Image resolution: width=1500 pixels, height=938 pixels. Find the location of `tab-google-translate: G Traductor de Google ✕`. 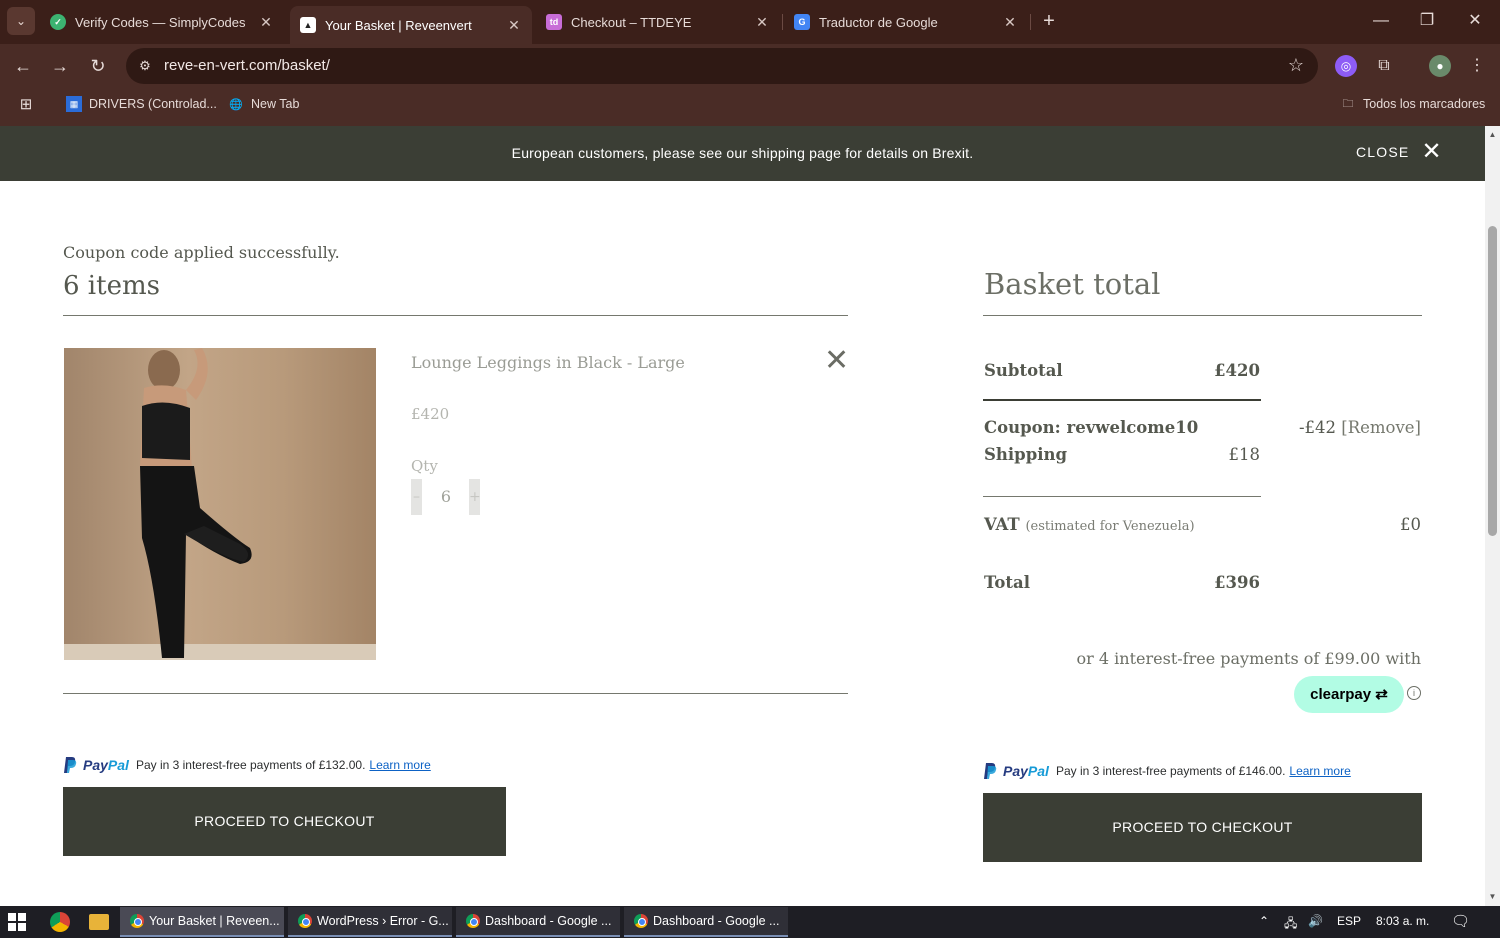

tab-google-translate: G Traductor de Google ✕ is located at coordinates (906, 22).